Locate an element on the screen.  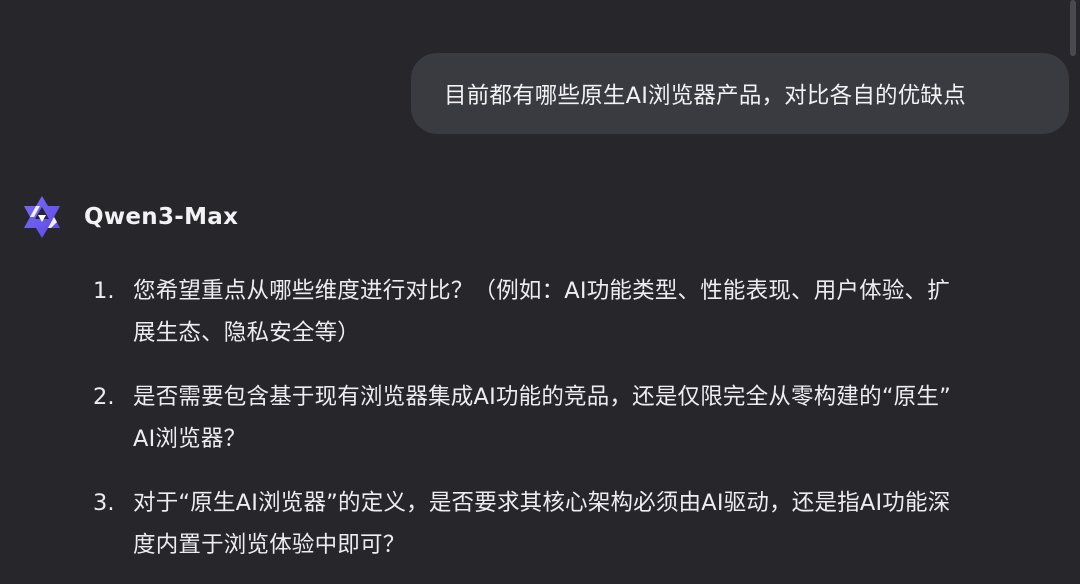
list-item-line: 您希望重点从哪些维度进行对比？（例如：AI功能类型、性能表现、用户体验、扩 is located at coordinates (541, 291).